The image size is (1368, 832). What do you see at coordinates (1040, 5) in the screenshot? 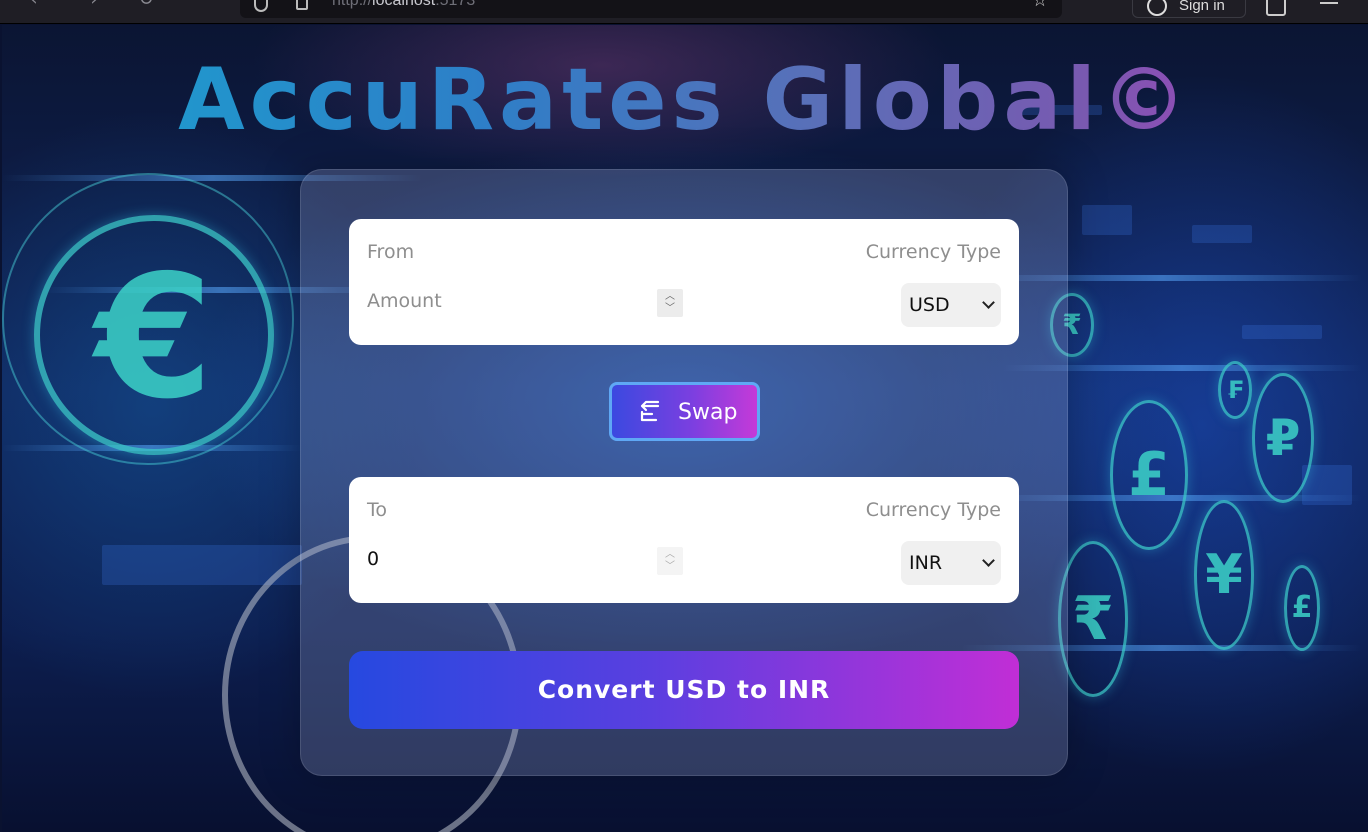
I see `bookmark-star-icon: ☆` at bounding box center [1040, 5].